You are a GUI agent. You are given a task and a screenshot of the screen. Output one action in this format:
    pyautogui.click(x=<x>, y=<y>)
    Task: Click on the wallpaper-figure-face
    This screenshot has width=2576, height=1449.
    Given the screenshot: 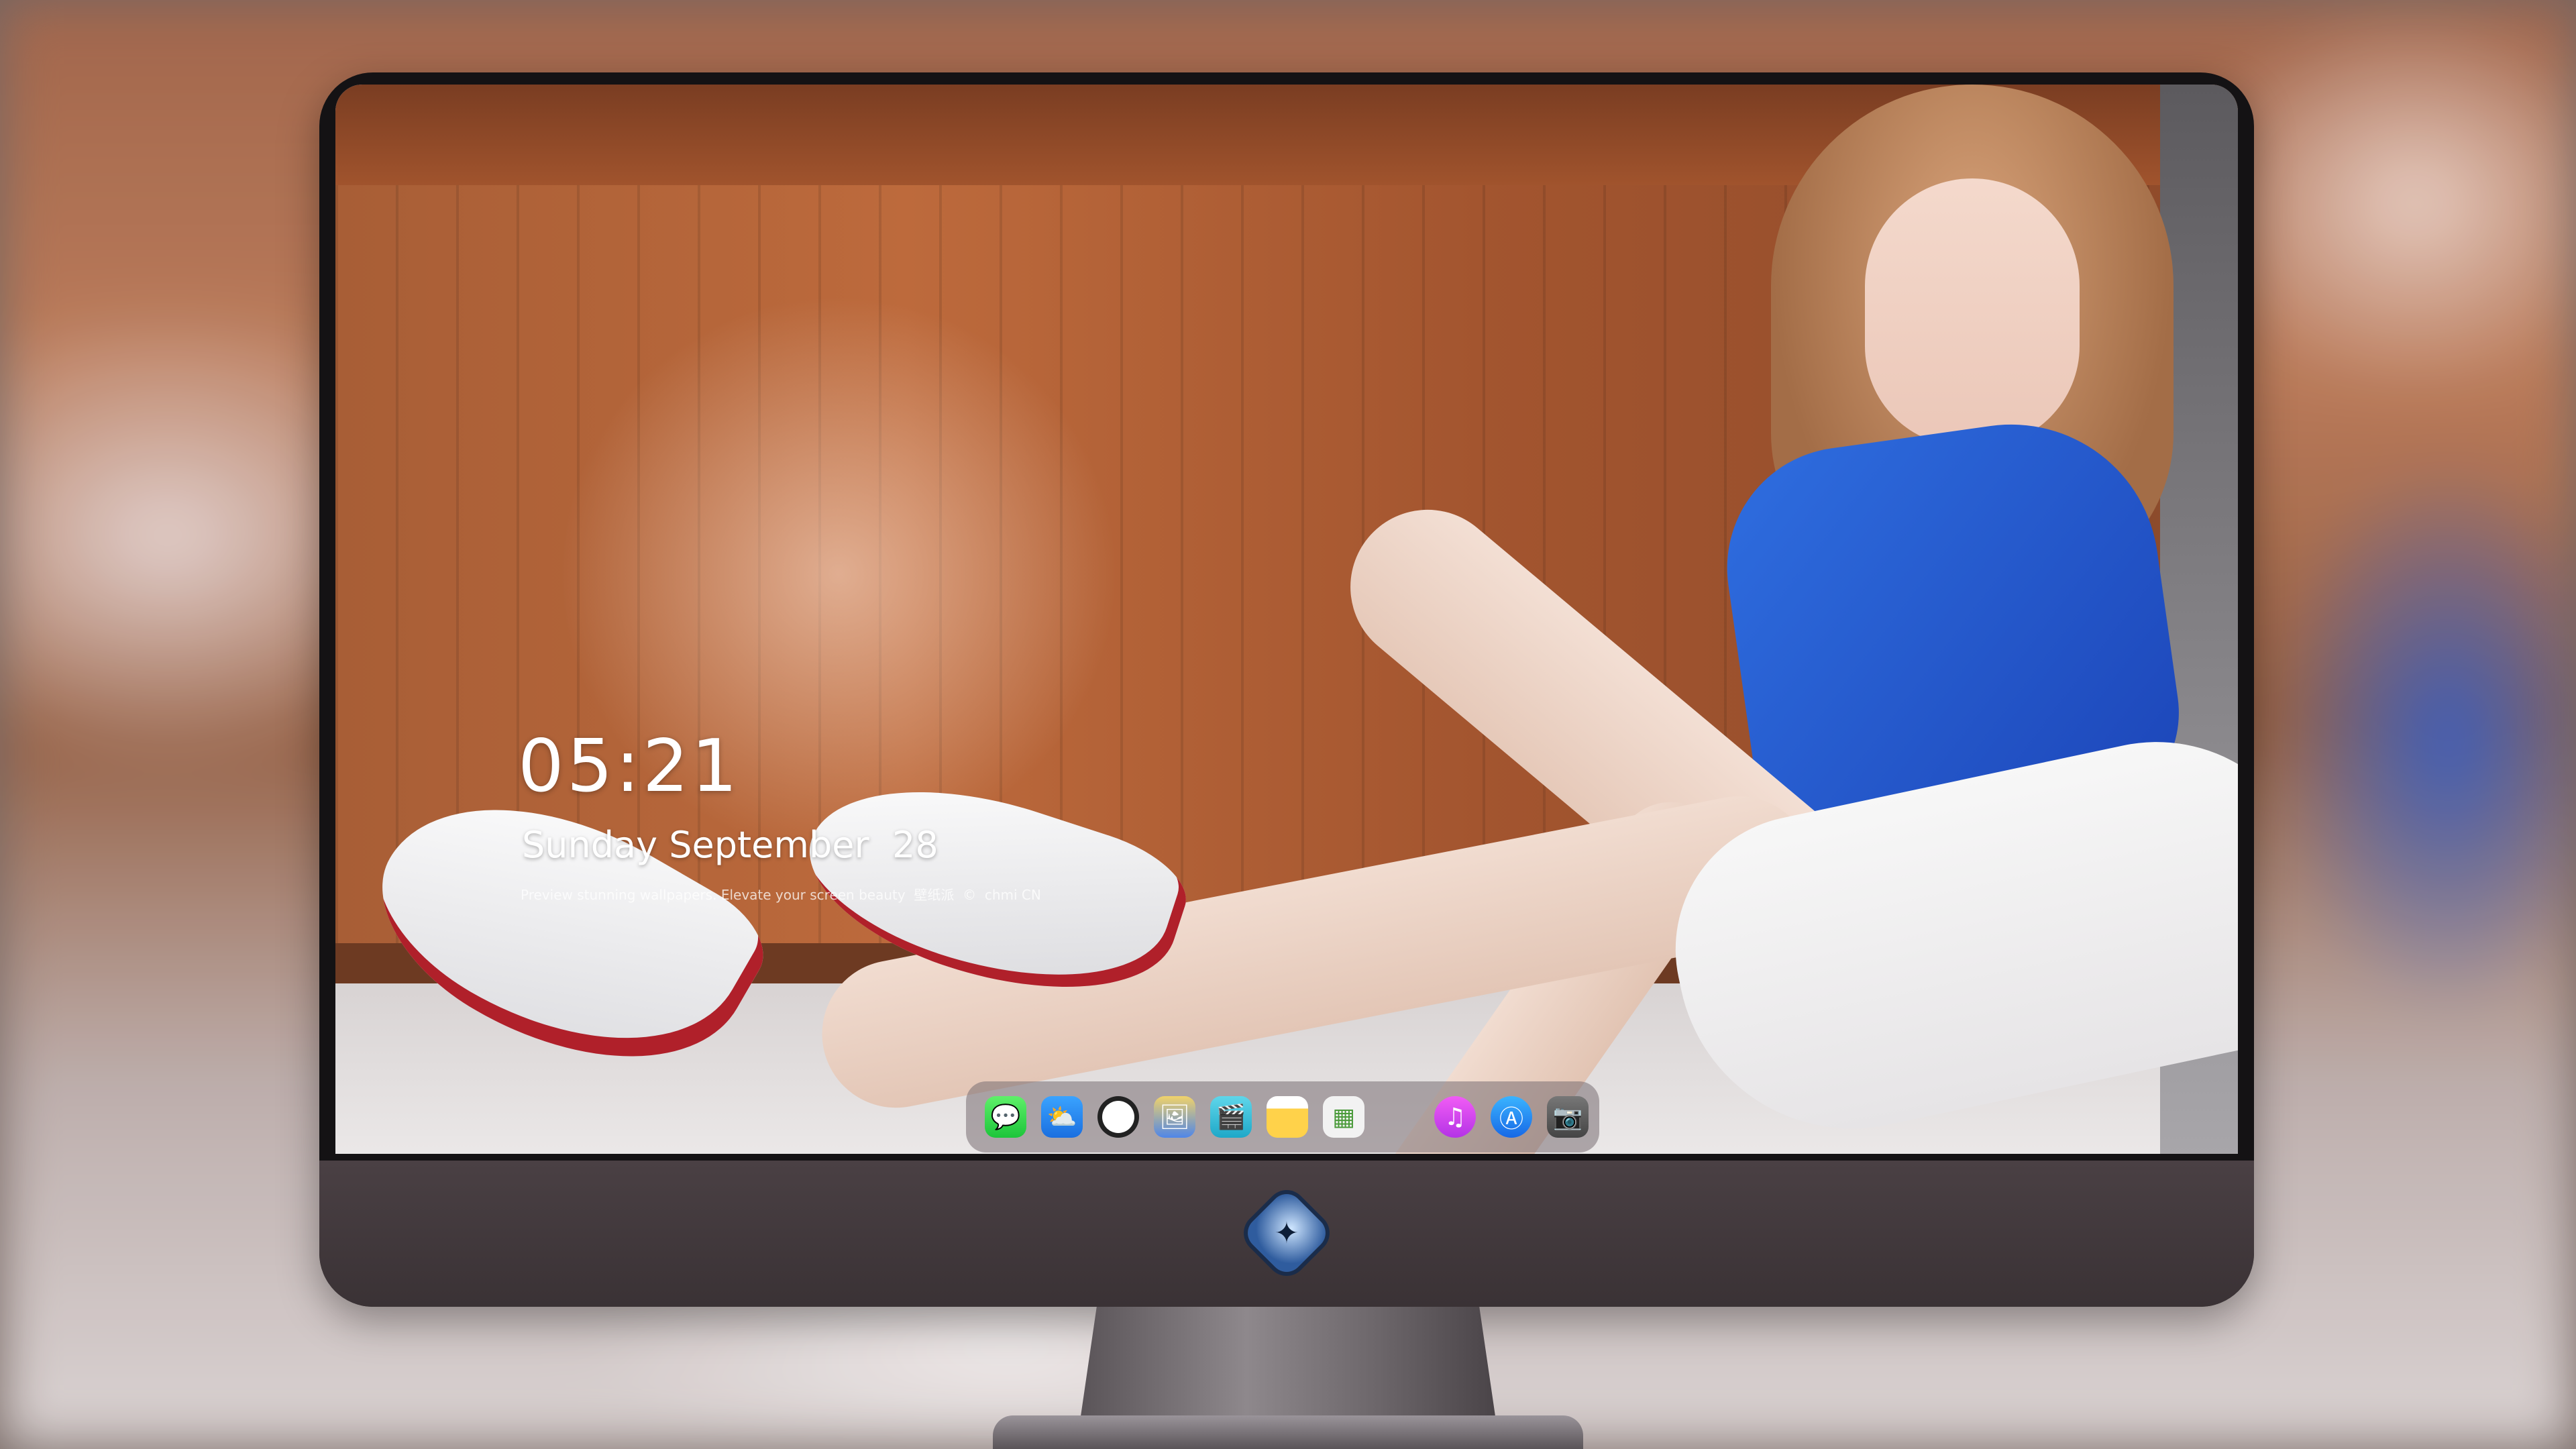 What is the action you would take?
    pyautogui.click(x=1972, y=312)
    